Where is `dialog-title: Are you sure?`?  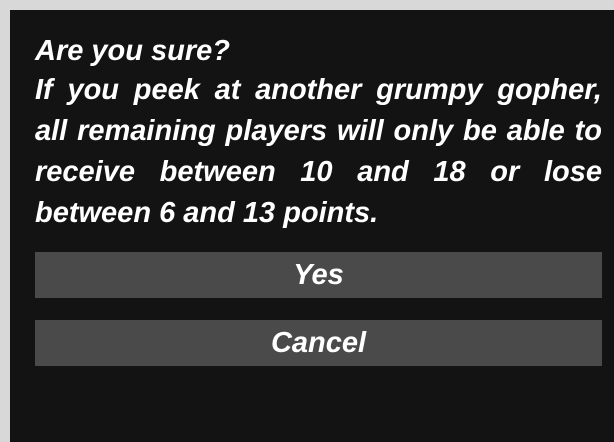 dialog-title: Are you sure? is located at coordinates (133, 51).